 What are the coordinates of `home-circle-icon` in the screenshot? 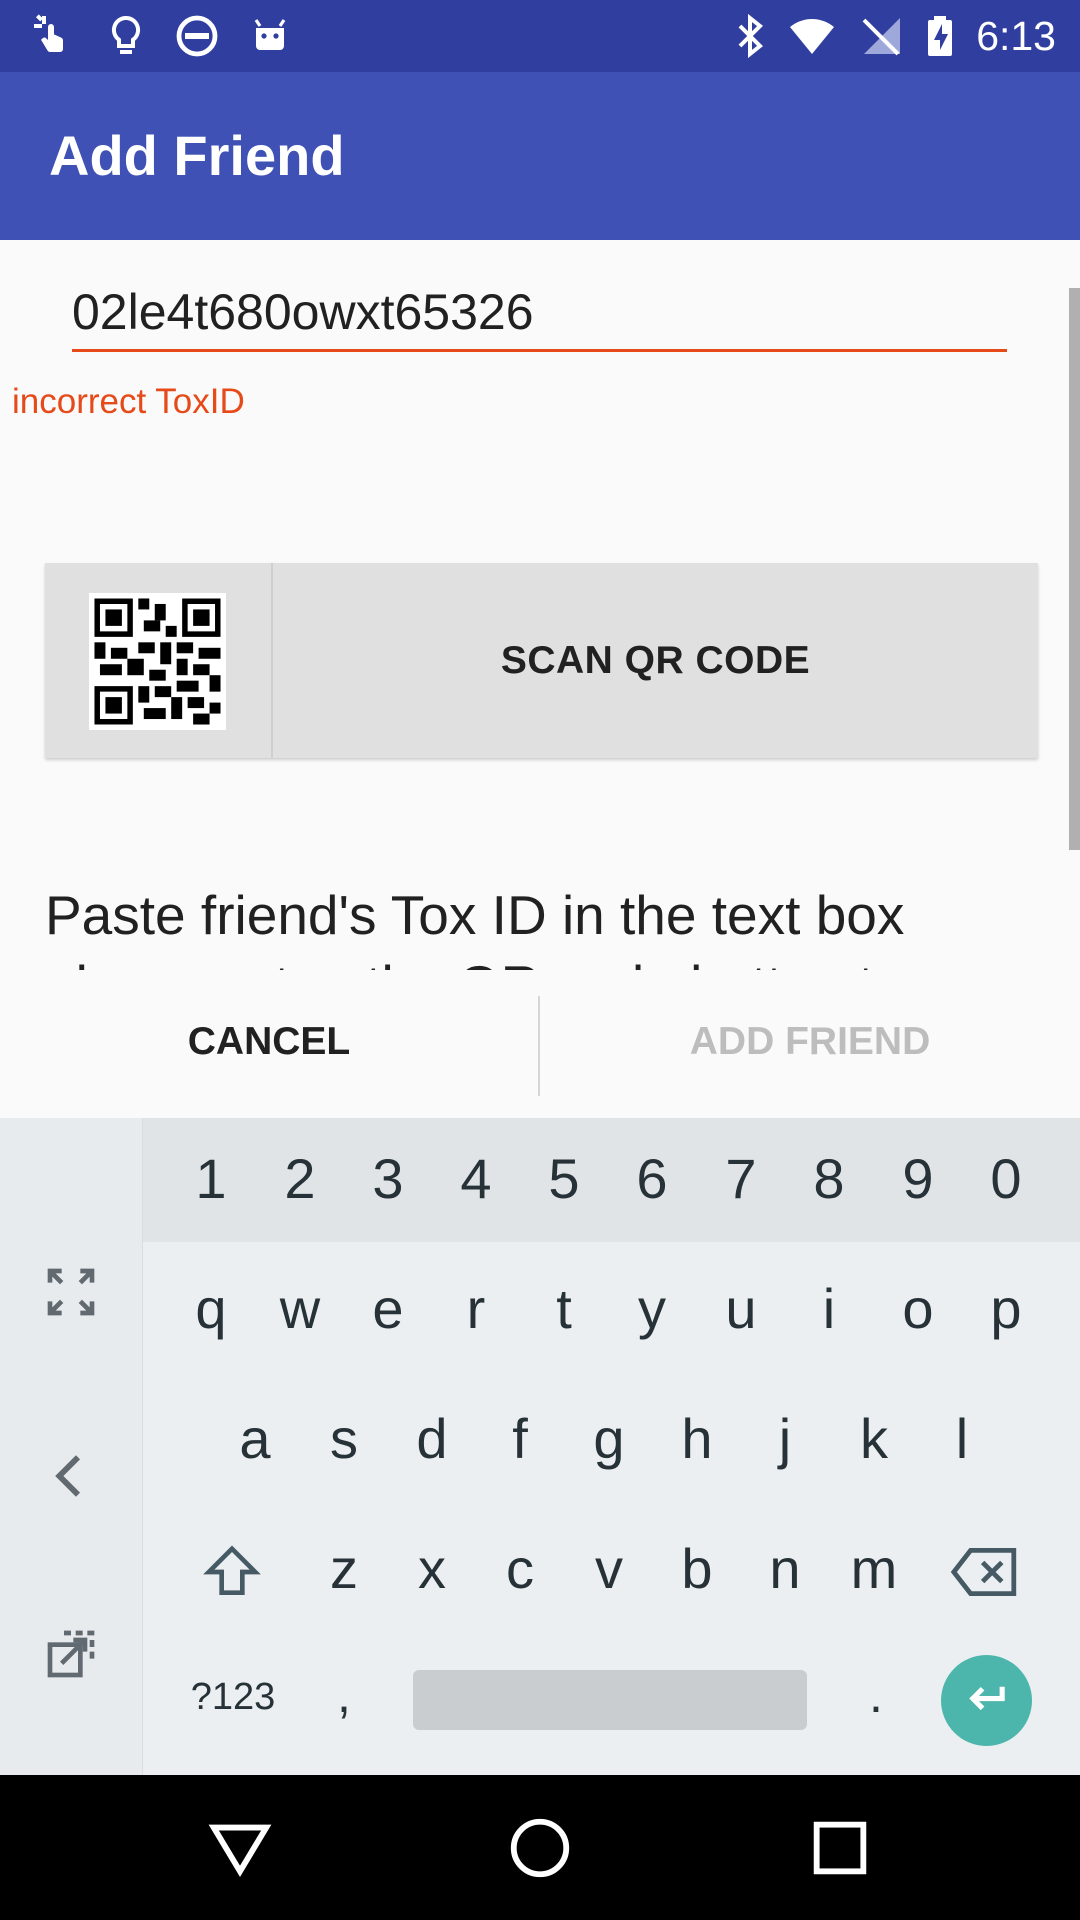 It's located at (540, 1848).